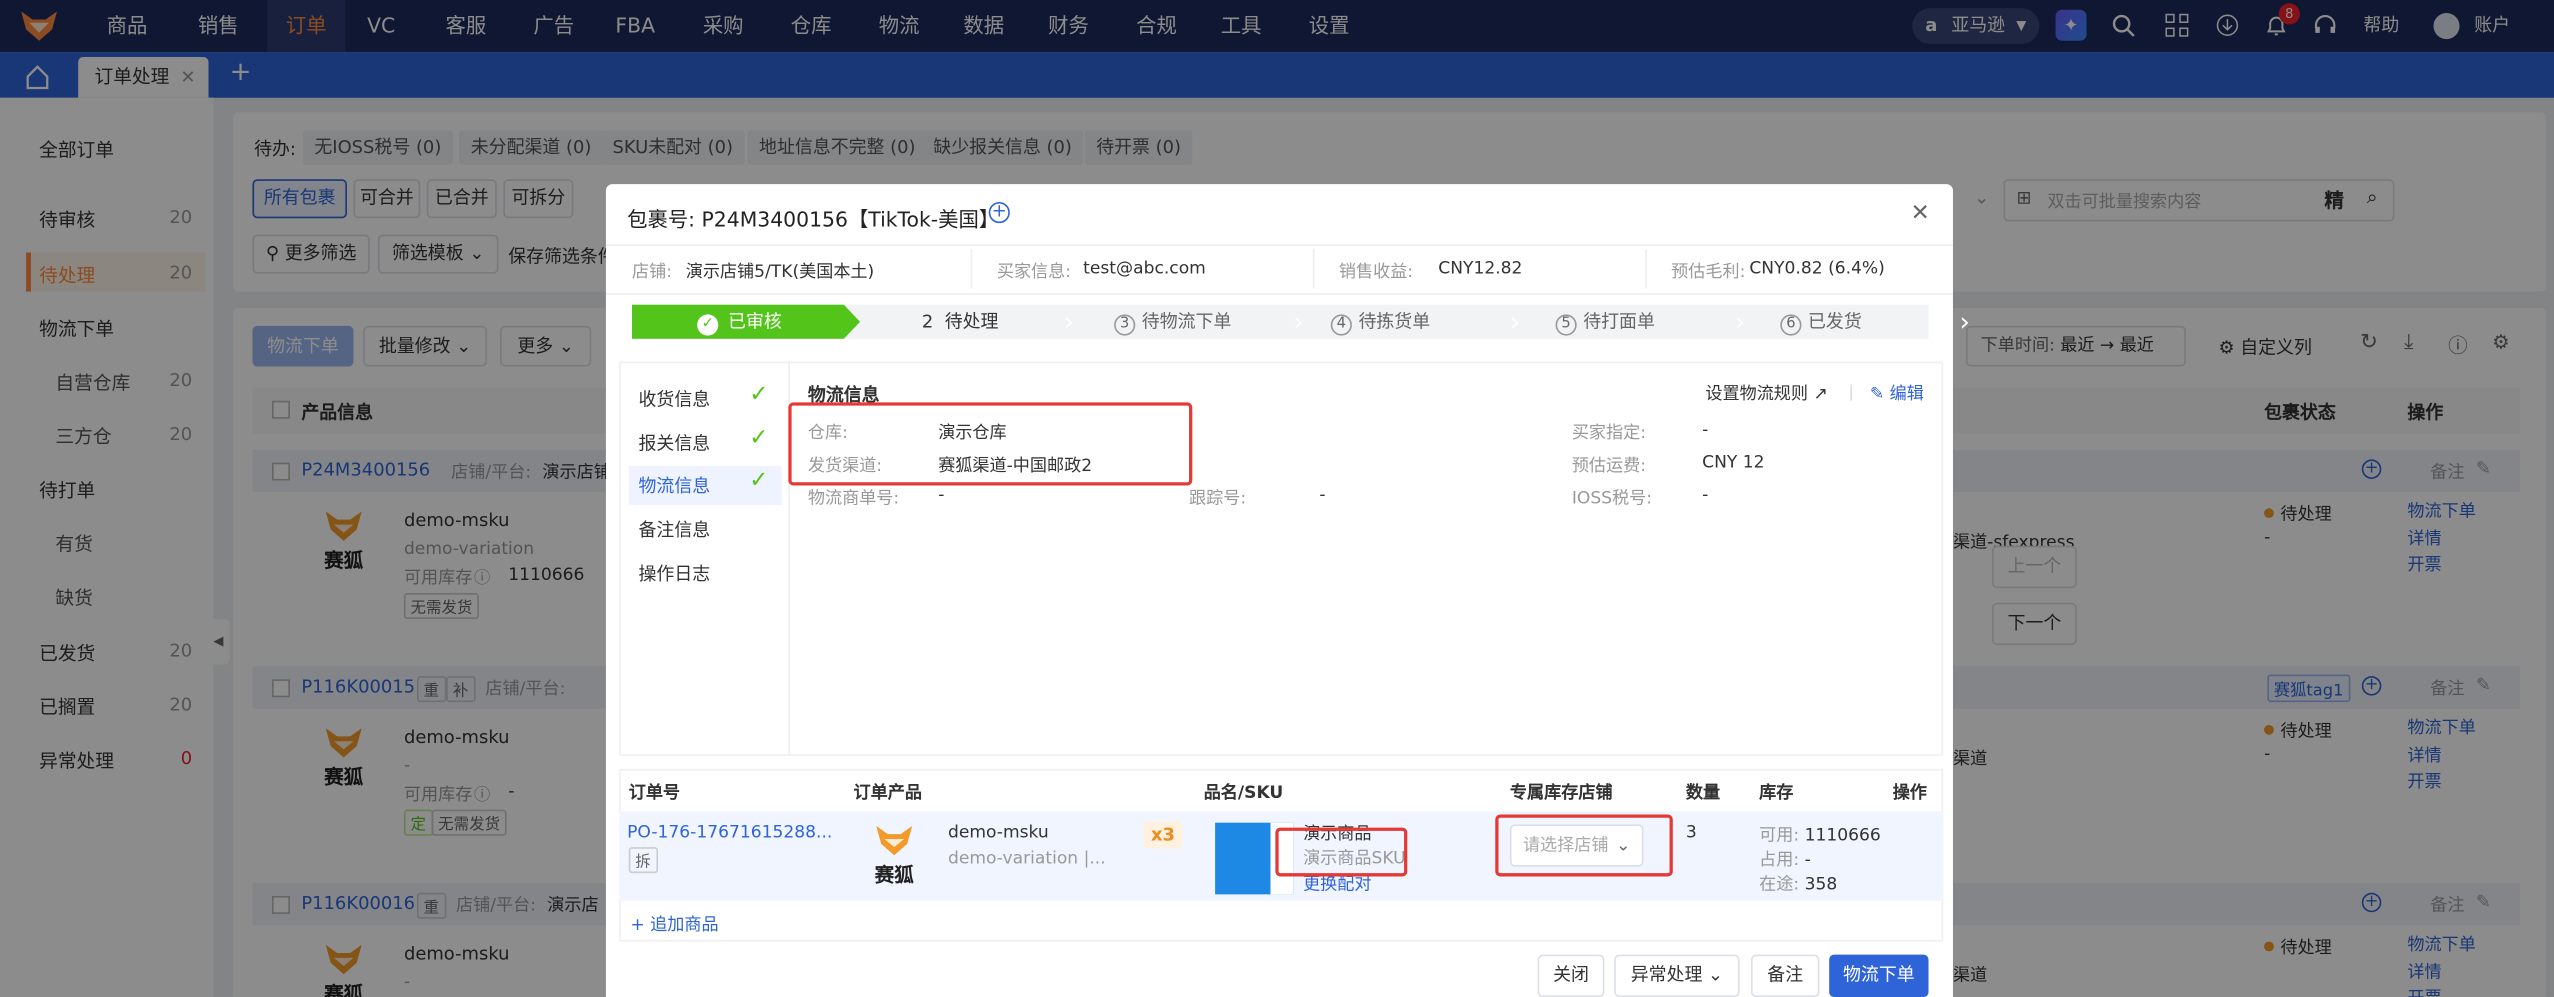  Describe the element at coordinates (1716, 975) in the screenshot. I see `chevron-down-icon: ⌄` at that location.